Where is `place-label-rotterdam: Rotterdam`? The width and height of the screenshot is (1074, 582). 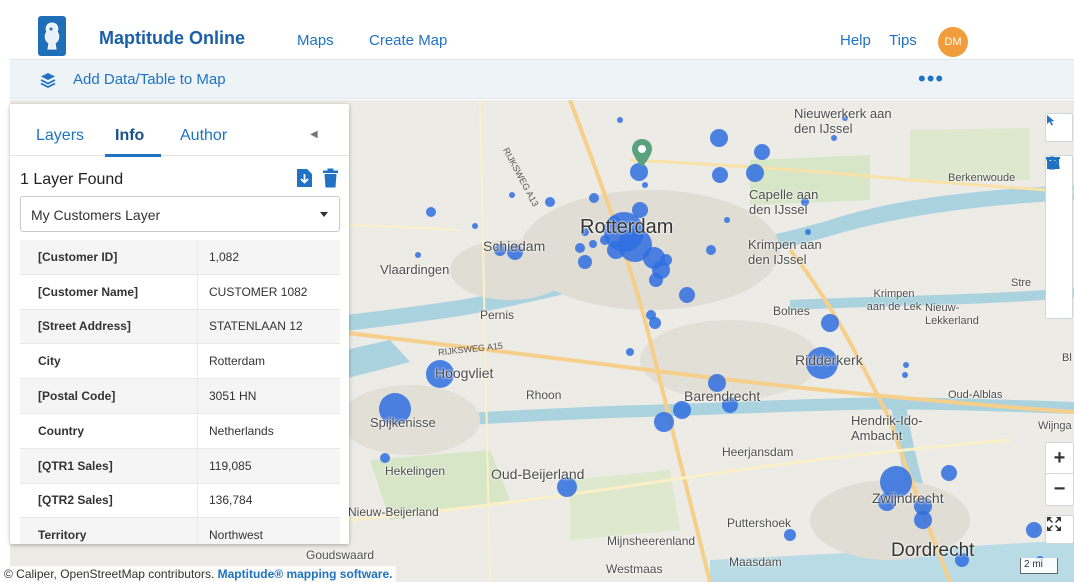 place-label-rotterdam: Rotterdam is located at coordinates (627, 227).